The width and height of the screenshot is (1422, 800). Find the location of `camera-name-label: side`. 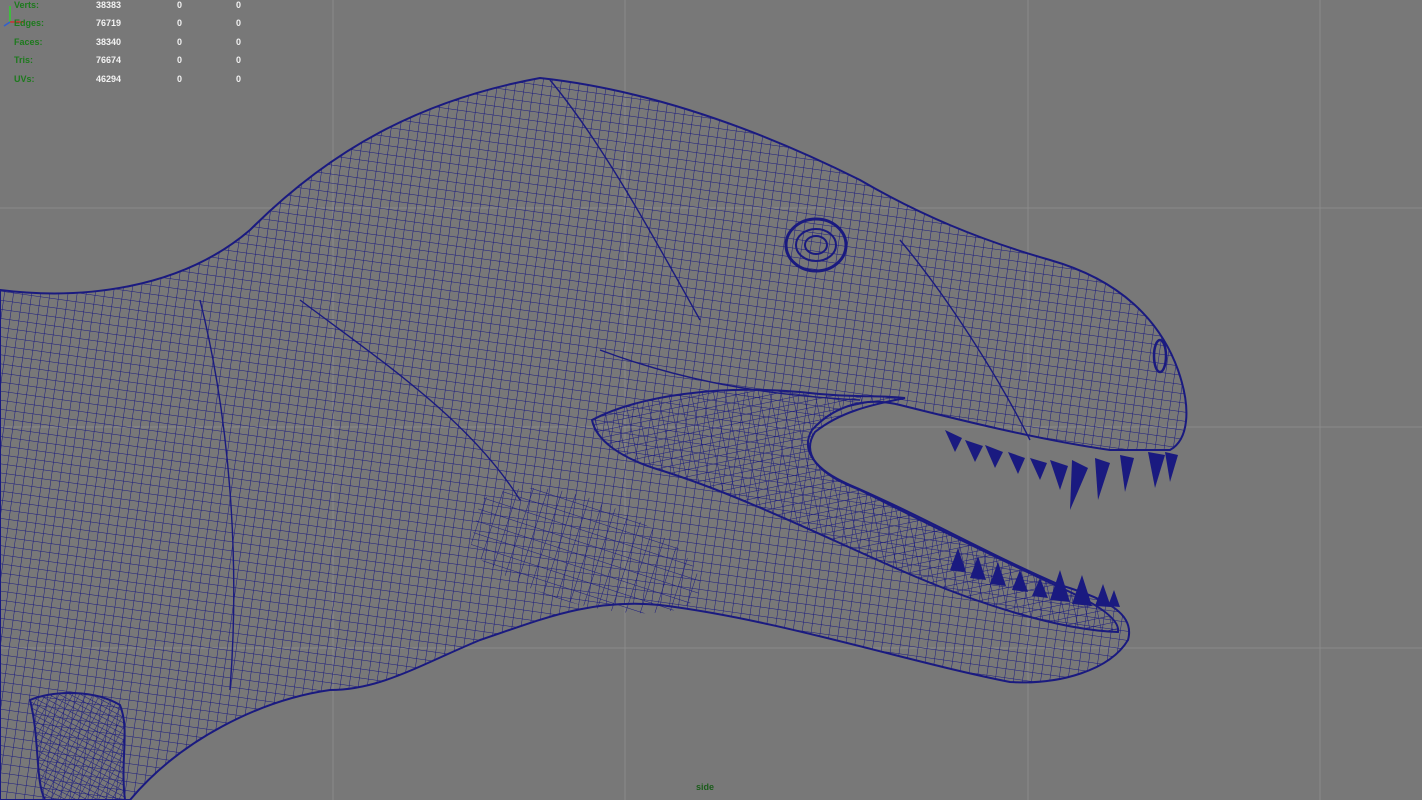

camera-name-label: side is located at coordinates (704, 787).